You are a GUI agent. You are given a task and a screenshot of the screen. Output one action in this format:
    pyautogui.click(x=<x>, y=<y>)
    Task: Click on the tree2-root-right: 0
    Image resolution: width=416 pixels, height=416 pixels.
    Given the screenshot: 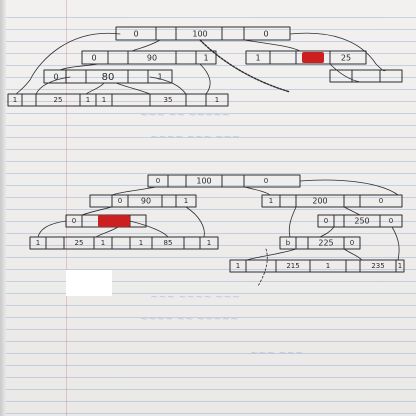 What is the action you would take?
    pyautogui.click(x=266, y=181)
    